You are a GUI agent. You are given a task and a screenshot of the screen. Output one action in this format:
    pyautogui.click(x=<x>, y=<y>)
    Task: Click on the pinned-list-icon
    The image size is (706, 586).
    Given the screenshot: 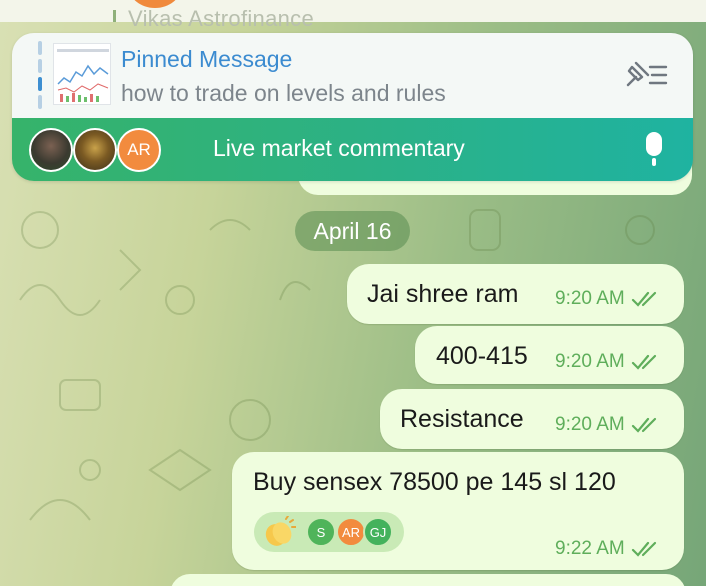 What is the action you would take?
    pyautogui.click(x=646, y=75)
    